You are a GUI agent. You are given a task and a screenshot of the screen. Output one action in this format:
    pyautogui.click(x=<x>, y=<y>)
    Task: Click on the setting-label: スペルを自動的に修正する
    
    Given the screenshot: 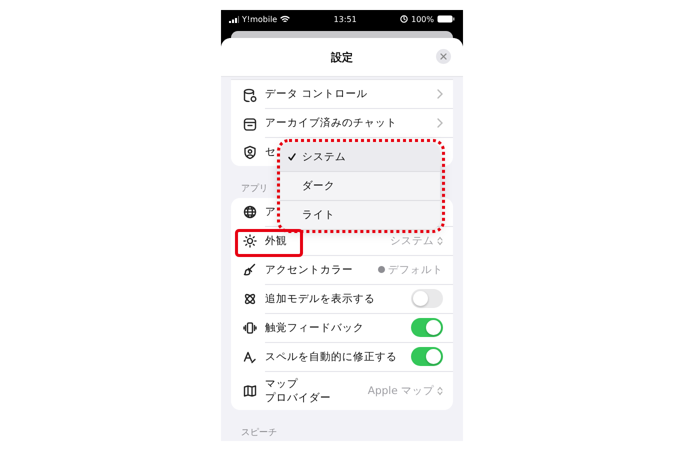 What is the action you would take?
    pyautogui.click(x=331, y=357)
    